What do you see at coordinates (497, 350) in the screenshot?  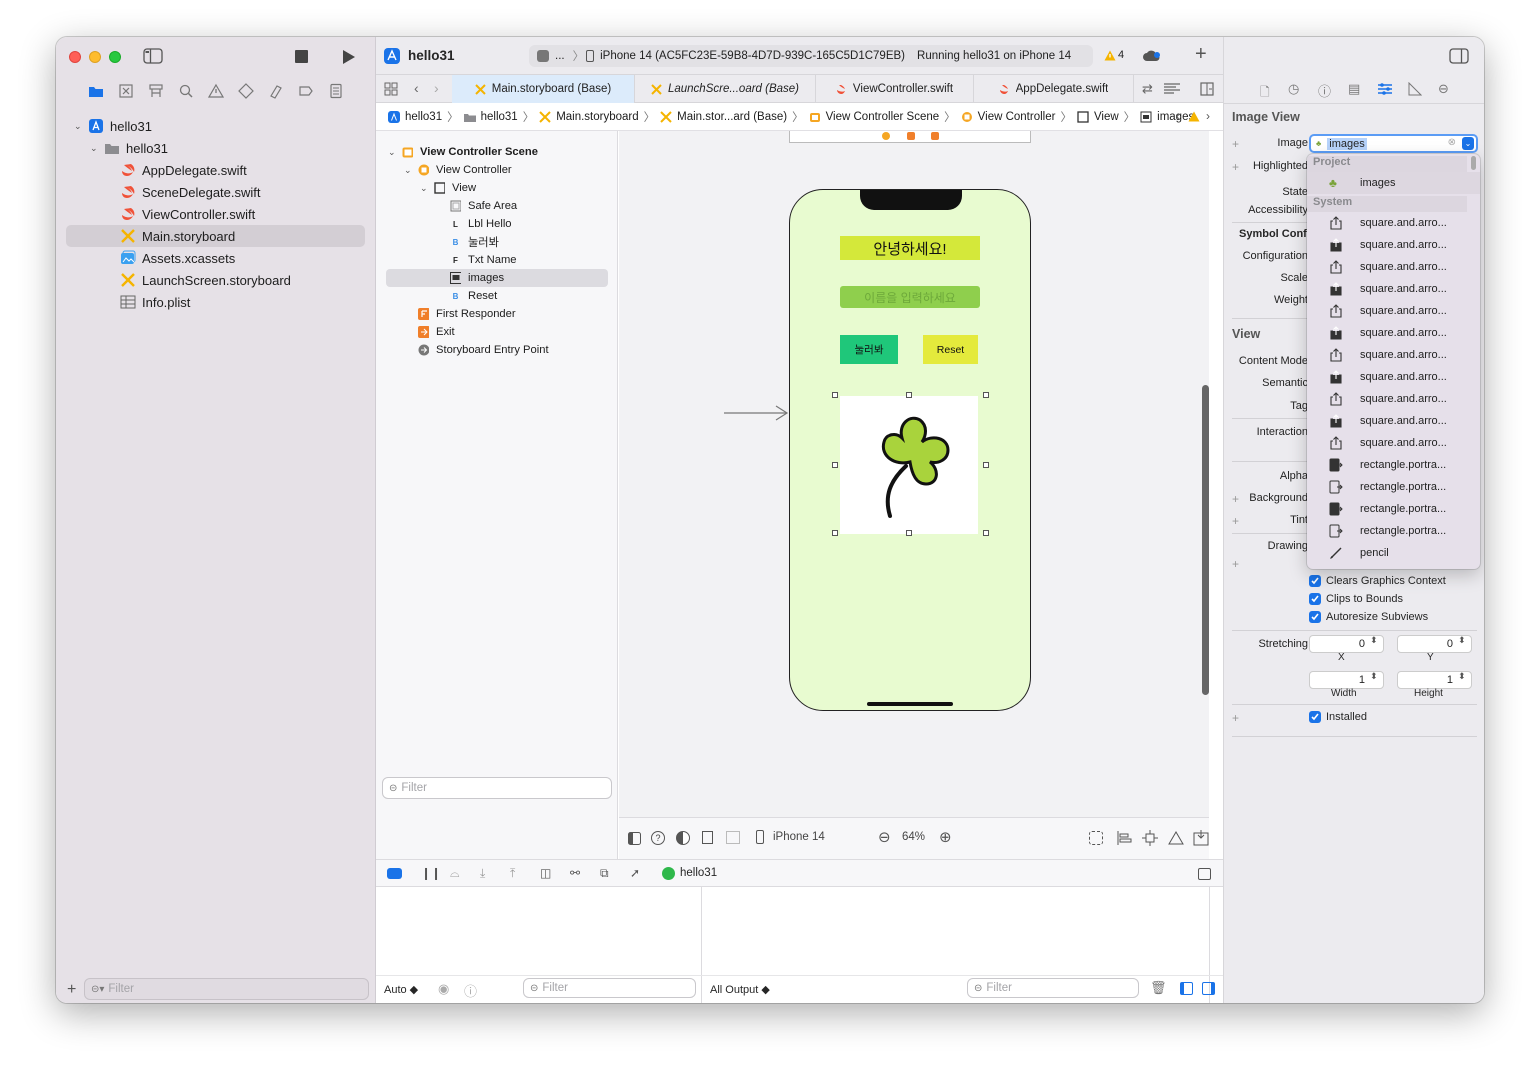 I see `outline-item-storyboard-entry-point: Storyboard Entry Point` at bounding box center [497, 350].